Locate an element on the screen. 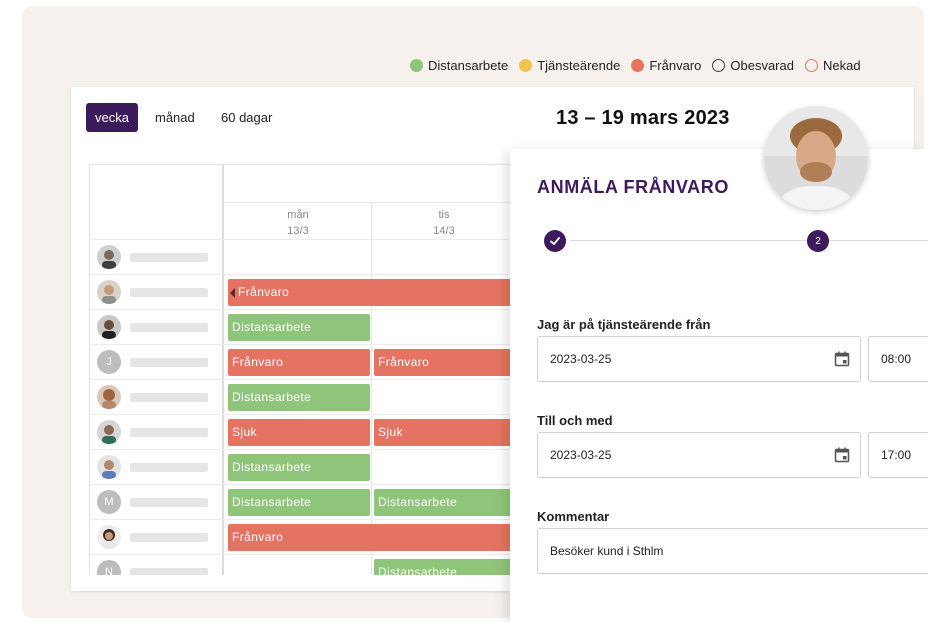 The image size is (928, 622). legend-label: Distansarbete is located at coordinates (468, 65).